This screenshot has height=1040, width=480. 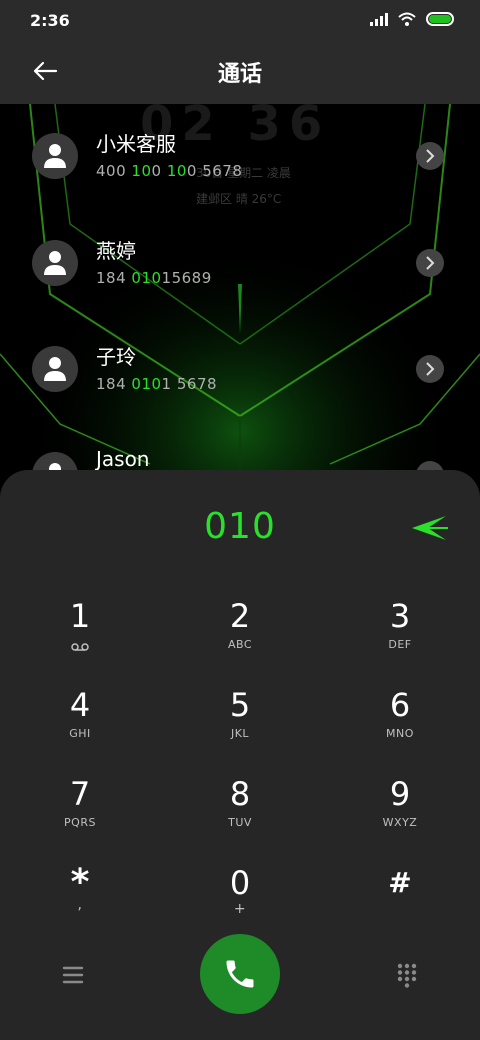 I want to click on backspace-arrow-icon, so click(x=430, y=528).